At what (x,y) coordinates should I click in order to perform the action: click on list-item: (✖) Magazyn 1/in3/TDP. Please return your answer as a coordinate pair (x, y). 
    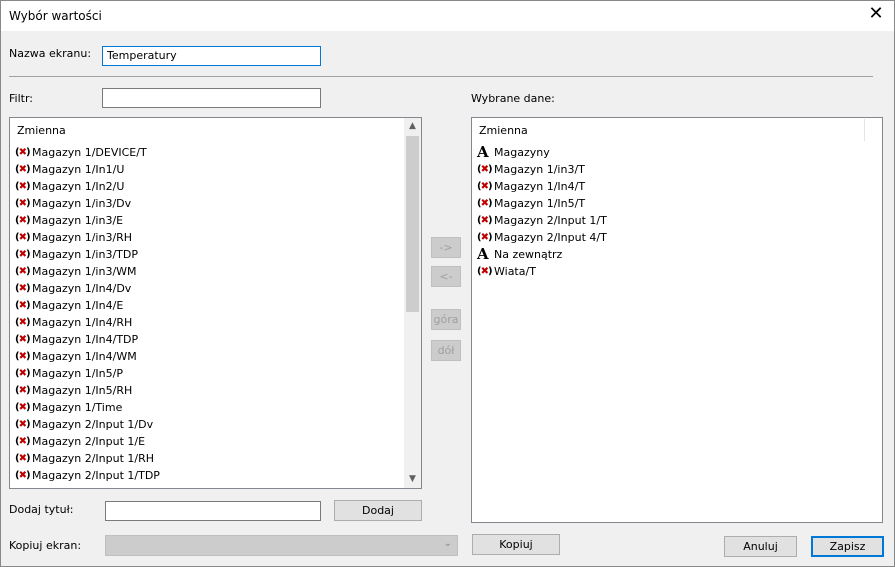
    Looking at the image, I should click on (76, 254).